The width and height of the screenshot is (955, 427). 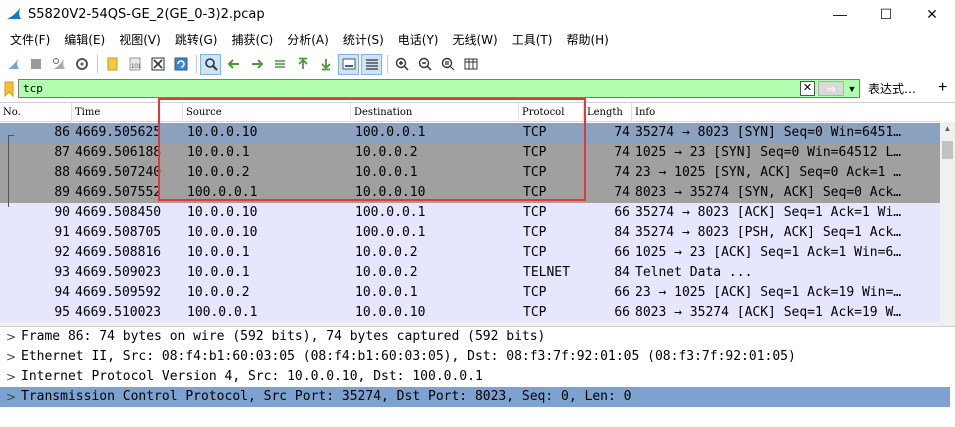 I want to click on add-filter-button: +, so click(x=942, y=88).